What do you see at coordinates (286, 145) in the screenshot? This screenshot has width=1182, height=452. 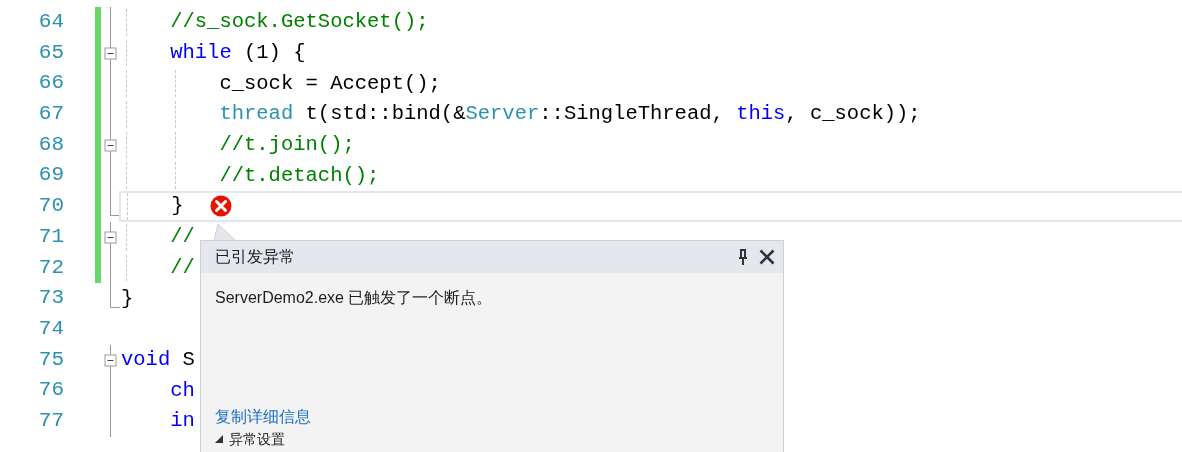 I see `code-line: //t.join();` at bounding box center [286, 145].